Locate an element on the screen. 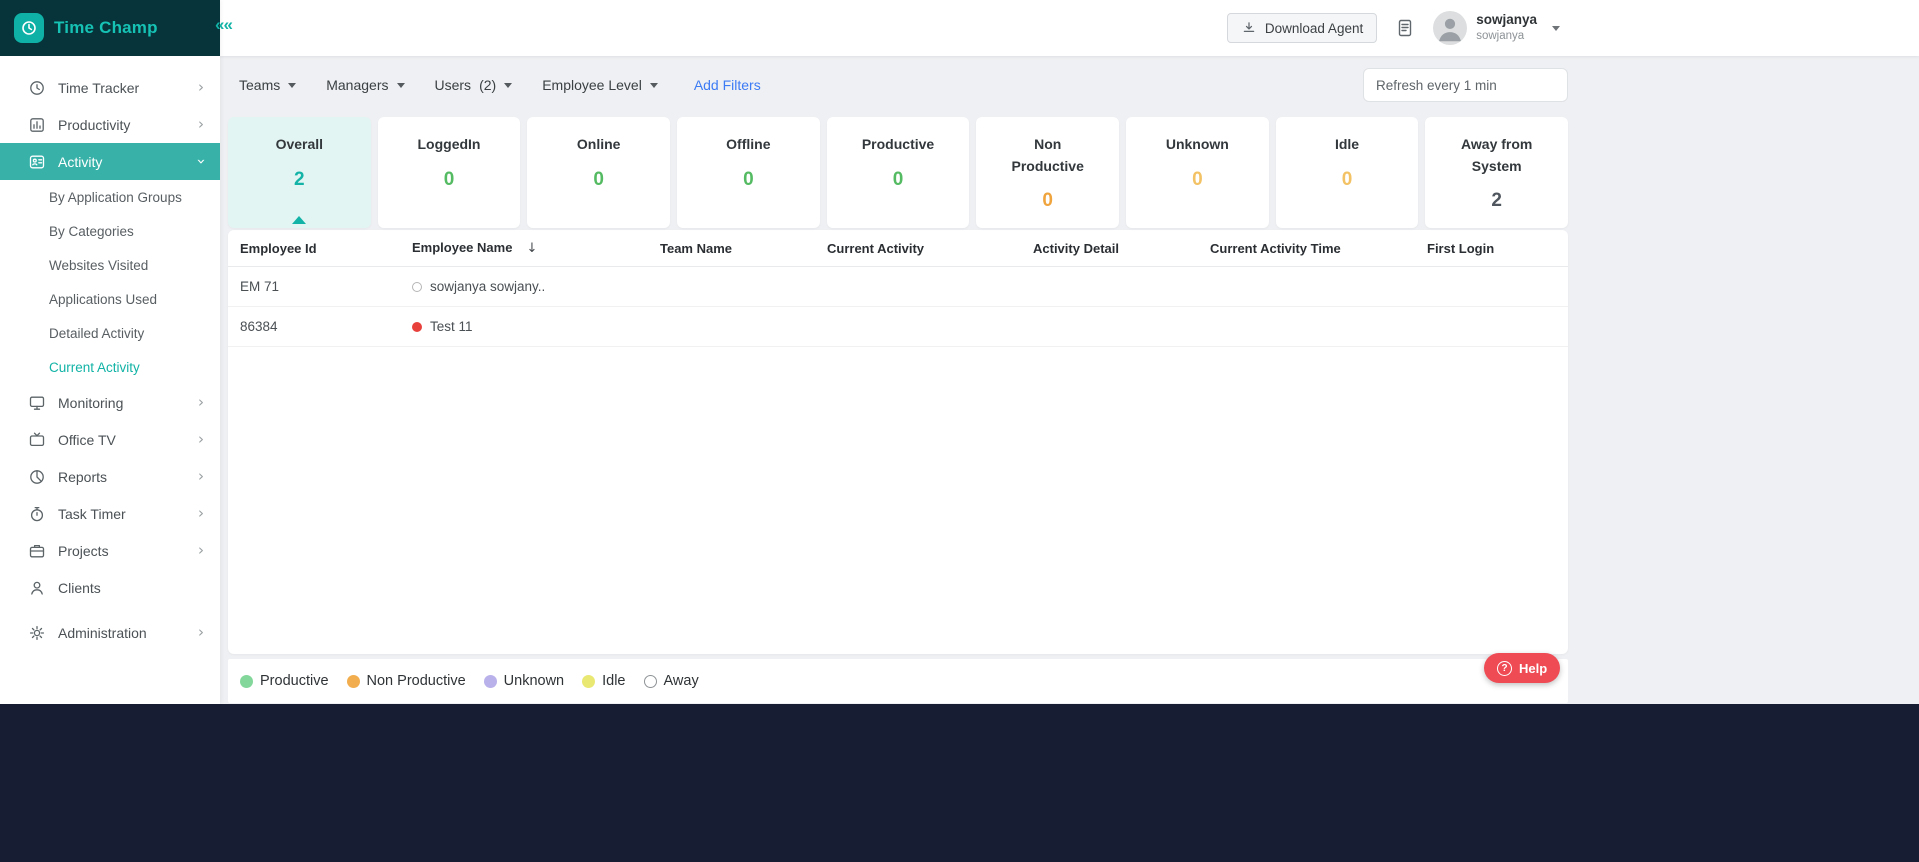 The width and height of the screenshot is (1919, 862). table-row: 86384 Test 11 is located at coordinates (898, 326).